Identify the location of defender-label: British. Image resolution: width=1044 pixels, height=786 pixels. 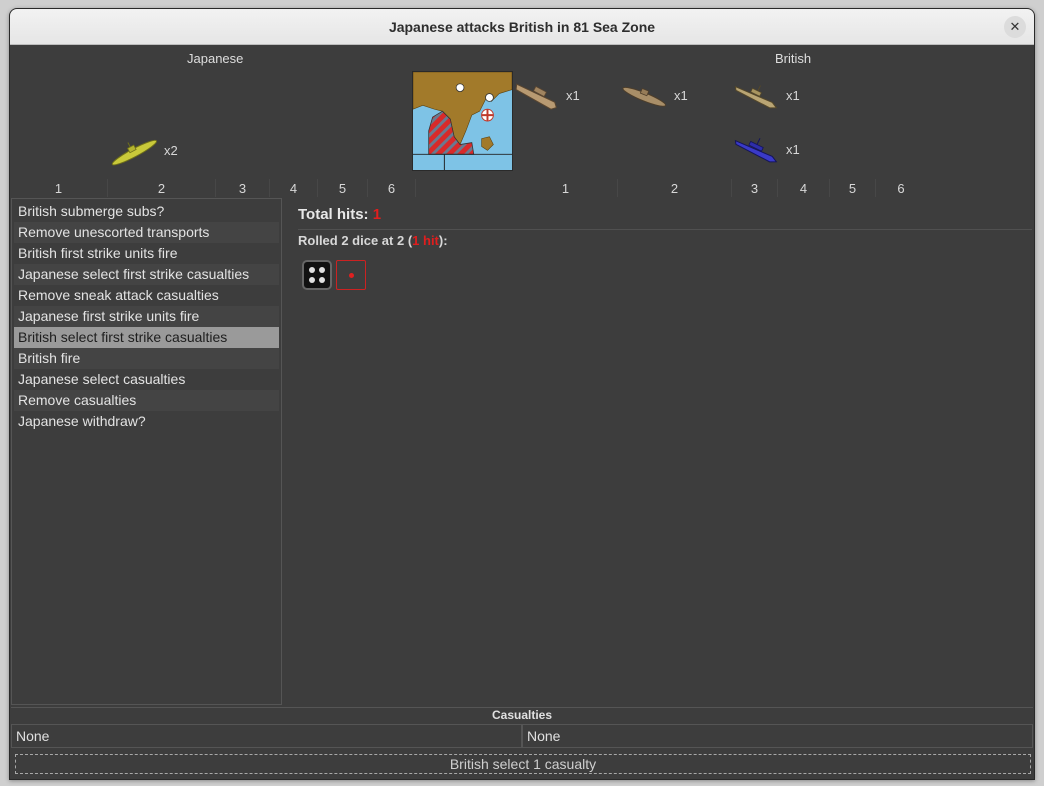
(793, 58).